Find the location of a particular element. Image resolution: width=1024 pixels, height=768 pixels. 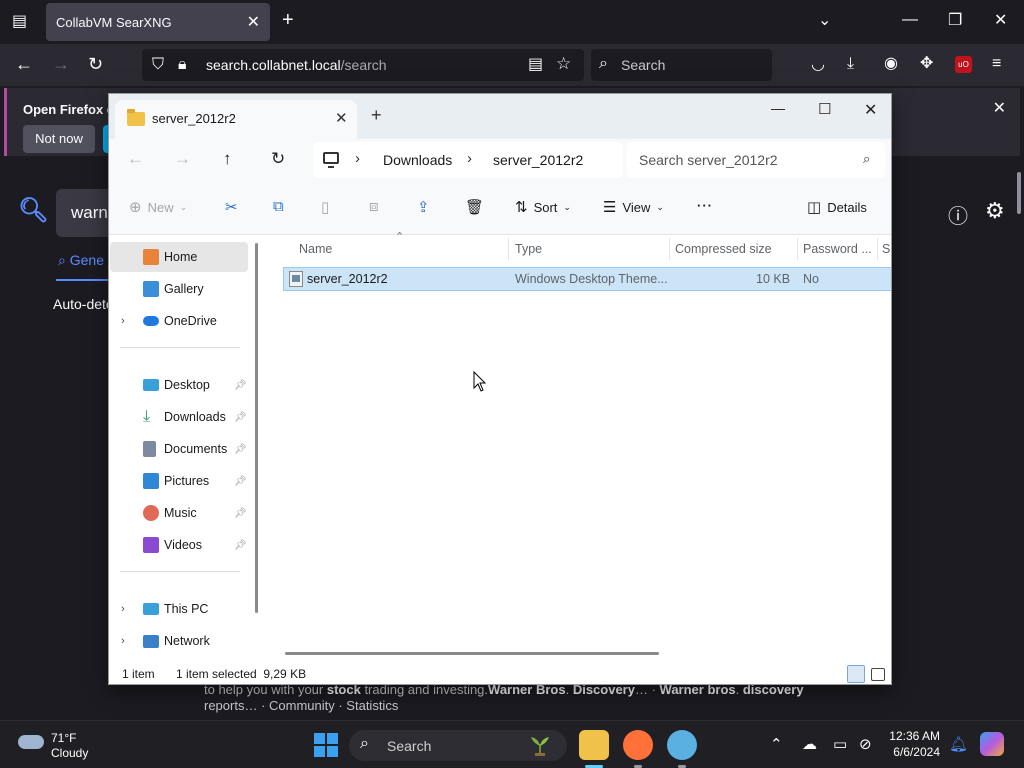

breadcrumb-current-folder: server_2012r2 is located at coordinates (538, 160).